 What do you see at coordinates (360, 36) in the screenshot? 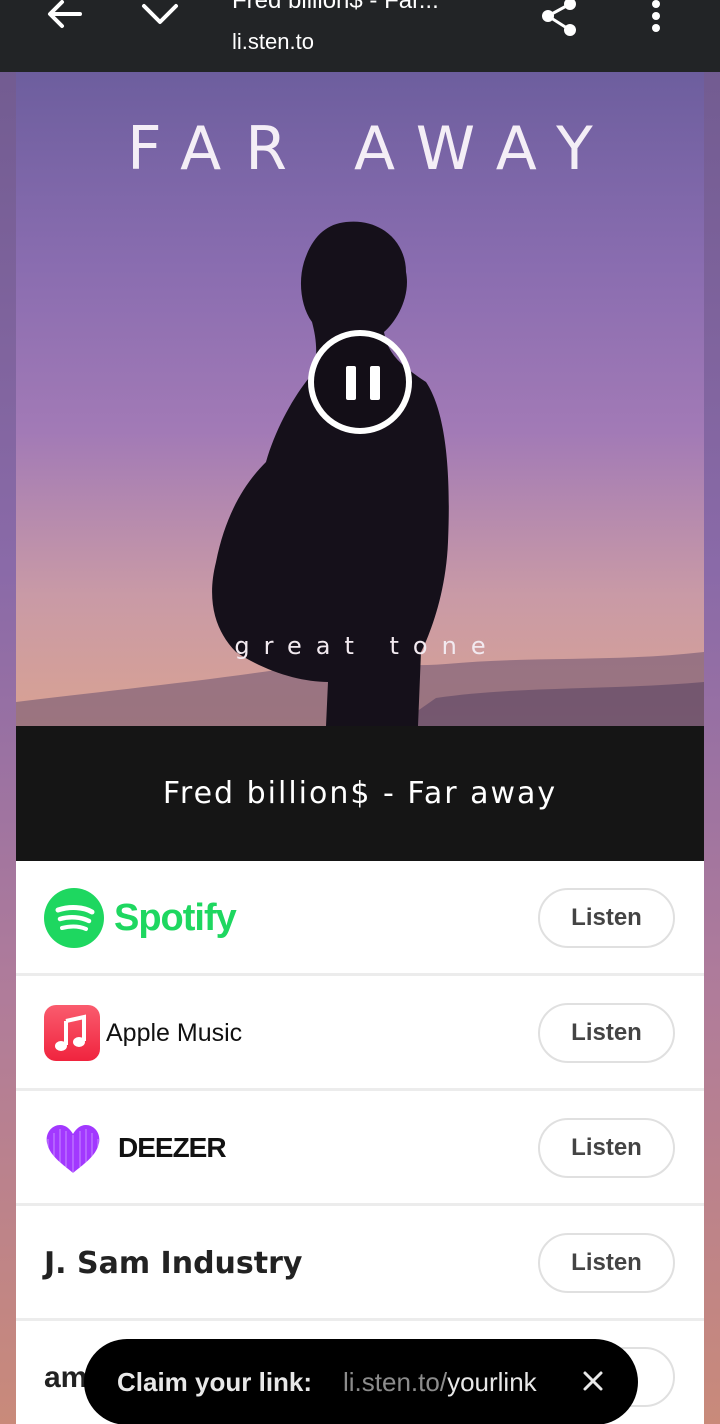
I see `browser-top-bar: Fred billion$ - Far... li.sten.to` at bounding box center [360, 36].